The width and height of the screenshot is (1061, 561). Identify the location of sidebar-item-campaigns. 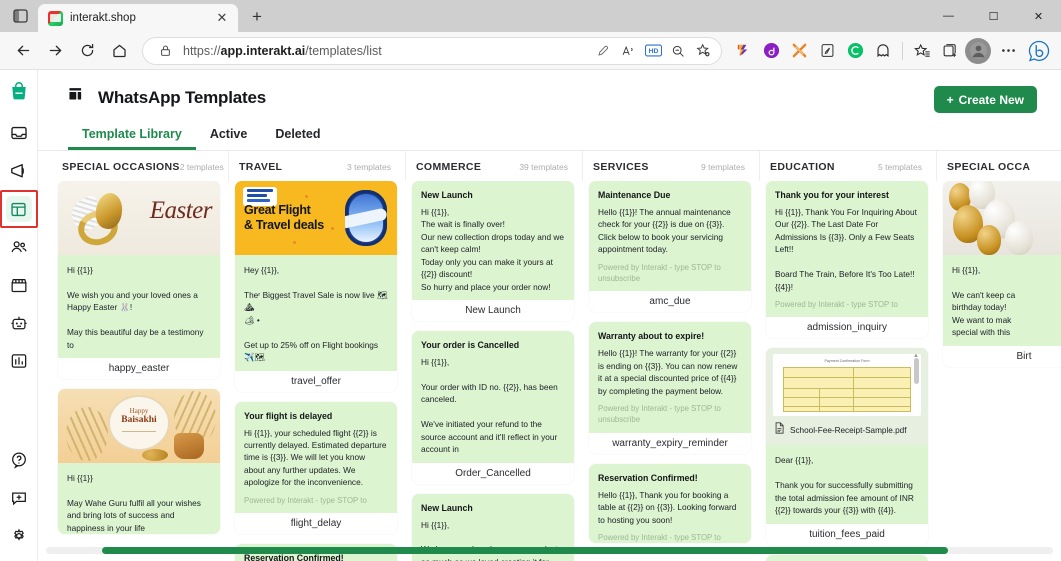
(19, 171).